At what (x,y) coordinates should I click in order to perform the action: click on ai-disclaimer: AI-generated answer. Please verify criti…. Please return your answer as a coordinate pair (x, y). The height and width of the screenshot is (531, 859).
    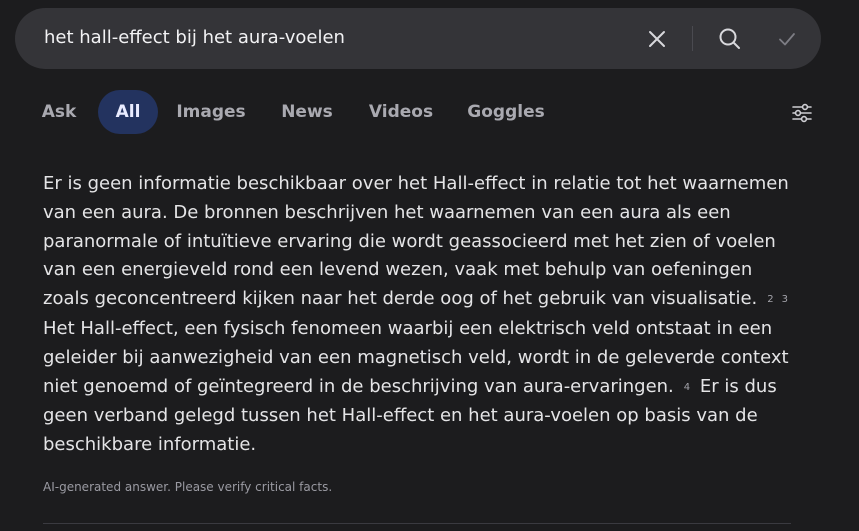
    Looking at the image, I should click on (188, 487).